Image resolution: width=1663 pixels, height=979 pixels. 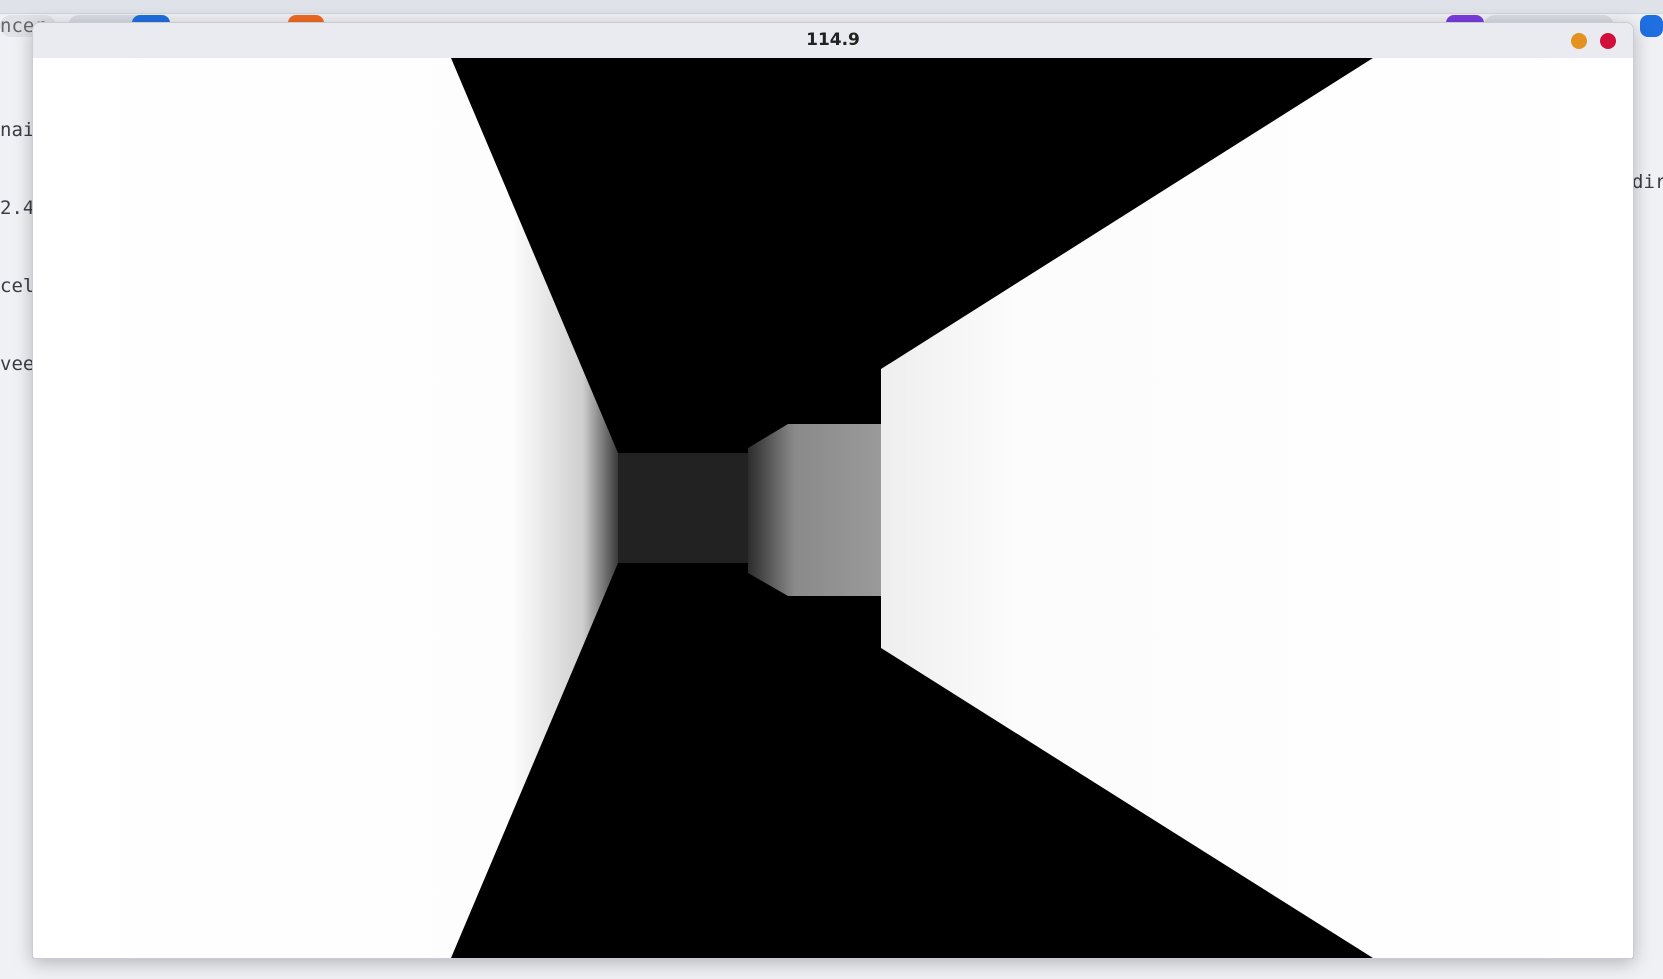 I want to click on code-line: 2.4, so click(x=17, y=208).